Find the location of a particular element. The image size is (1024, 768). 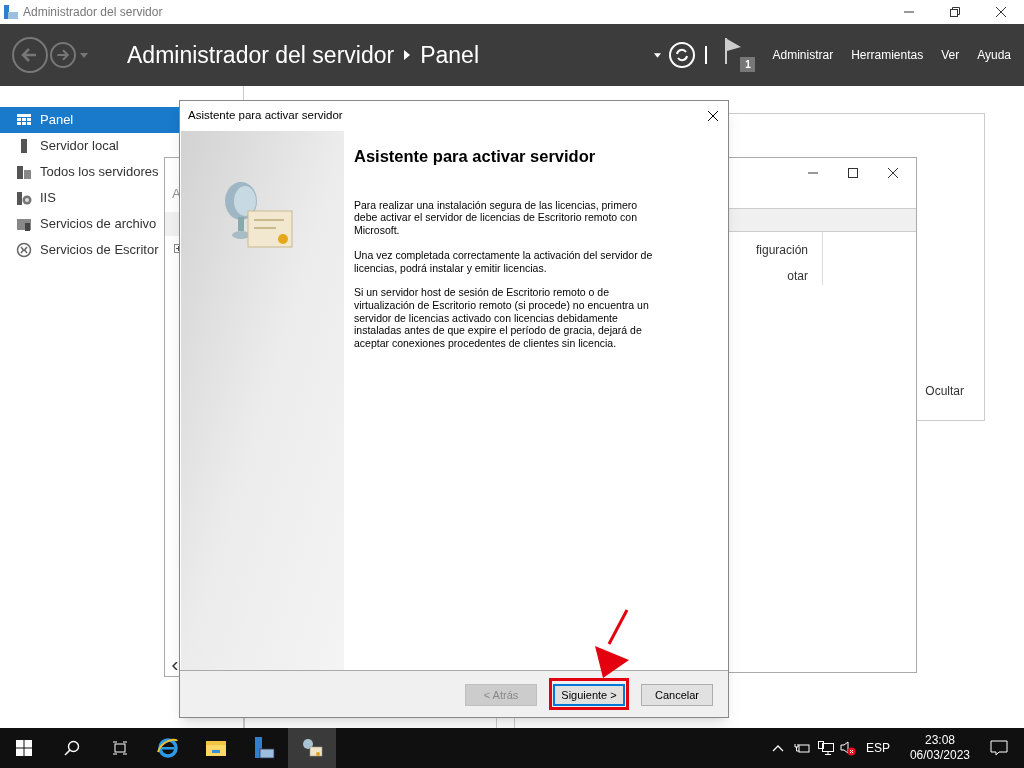

wizard-paragraph: Para realizar una instalación segura de las licencias, primero debe activar el servidor de licencias de Escritorio remoto con Microsoft. is located at coordinates (496, 217).